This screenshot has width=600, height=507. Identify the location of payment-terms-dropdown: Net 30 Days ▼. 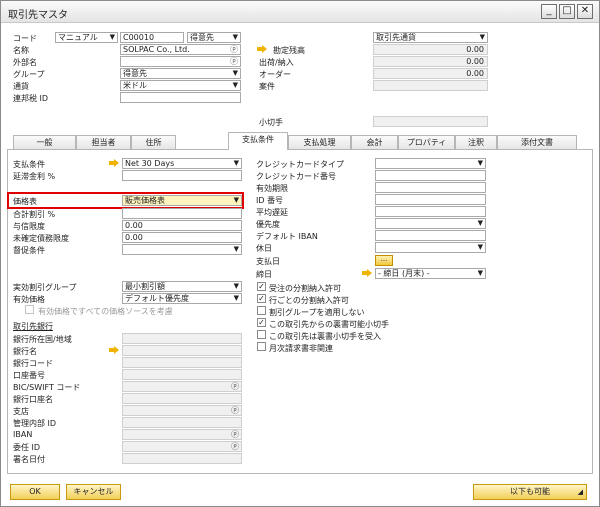
(182, 163).